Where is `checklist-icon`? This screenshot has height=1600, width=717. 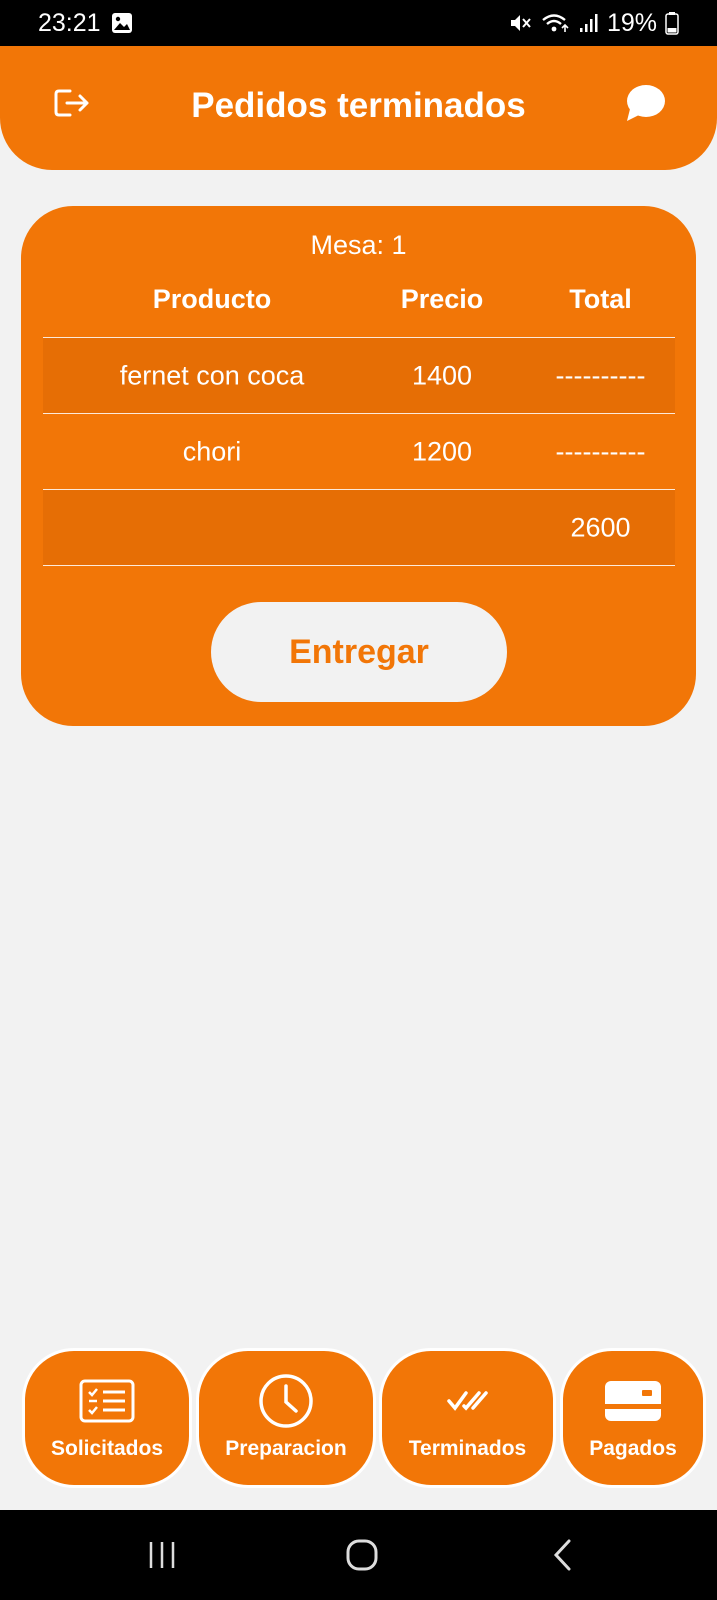
checklist-icon is located at coordinates (107, 1401).